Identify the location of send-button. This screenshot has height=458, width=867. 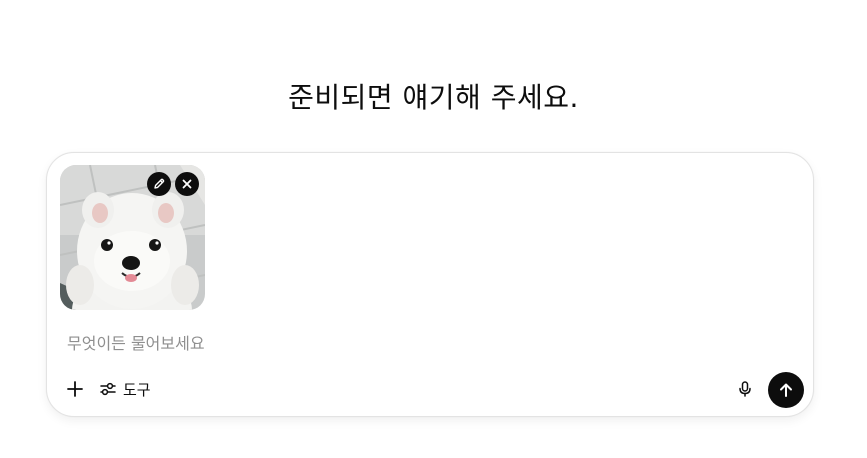
(786, 390).